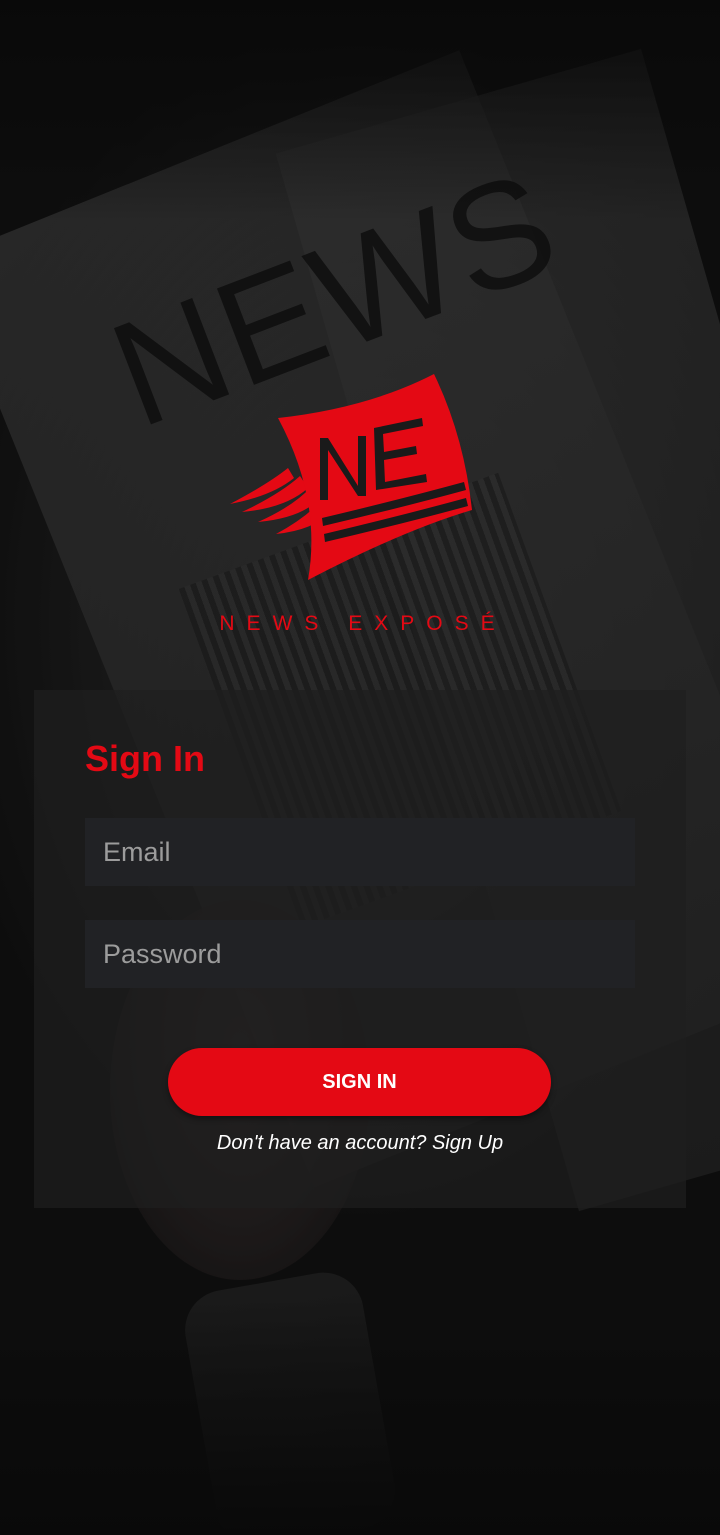 The image size is (720, 1535). I want to click on sign-in-title: Sign In, so click(145, 758).